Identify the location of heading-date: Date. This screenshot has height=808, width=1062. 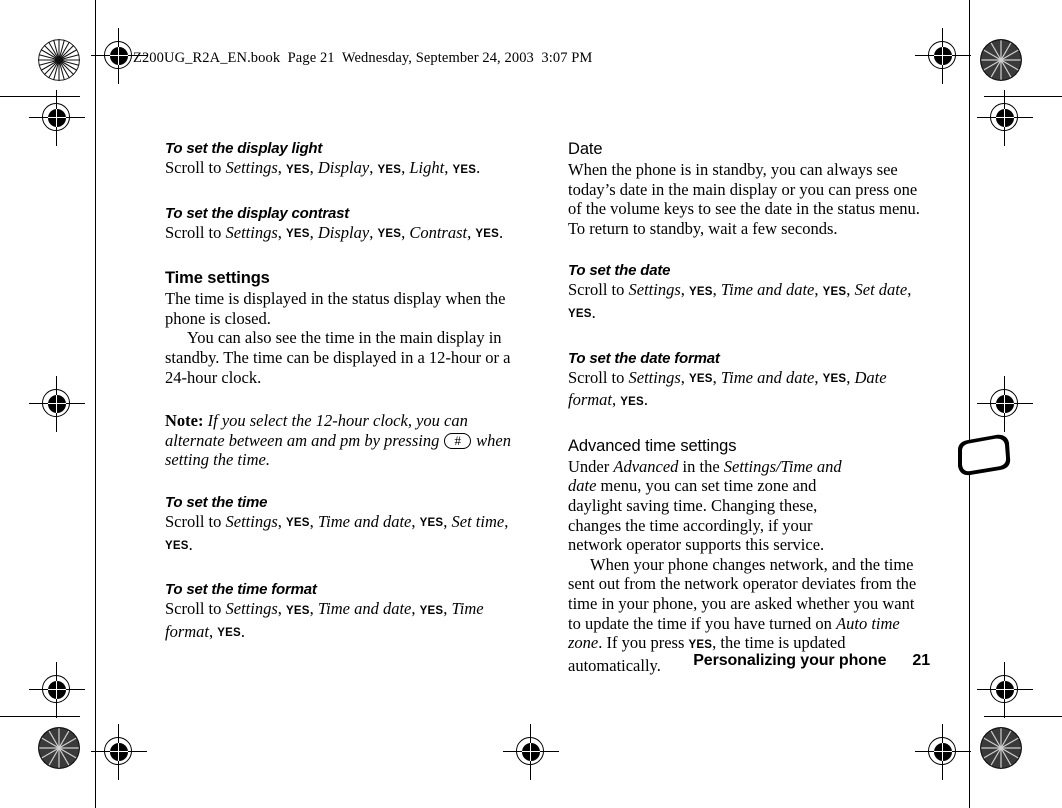
(585, 149).